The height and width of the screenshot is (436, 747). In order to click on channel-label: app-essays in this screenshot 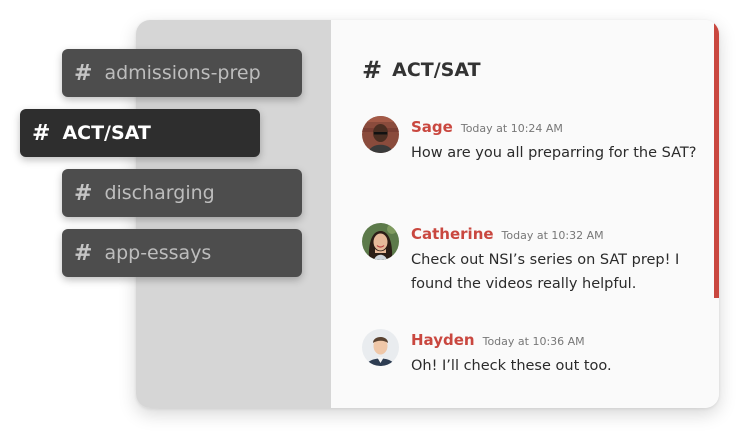, I will do `click(158, 253)`.